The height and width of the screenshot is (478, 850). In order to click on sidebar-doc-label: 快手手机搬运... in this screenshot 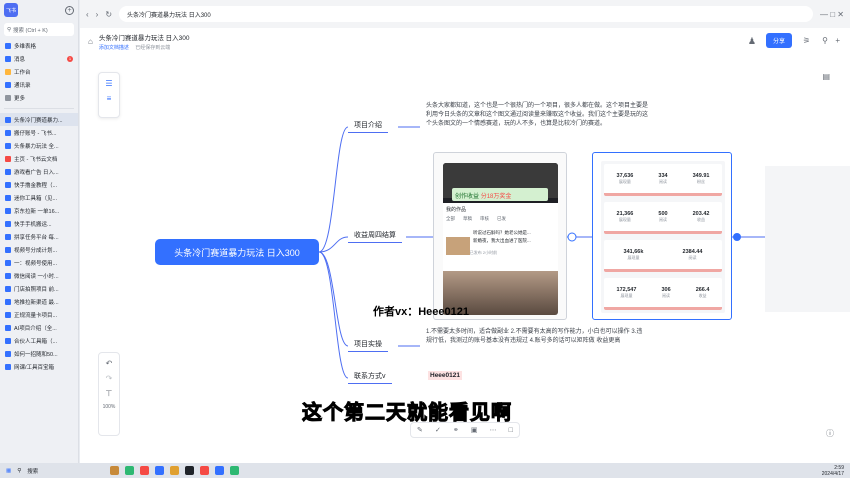, I will do `click(33, 224)`.